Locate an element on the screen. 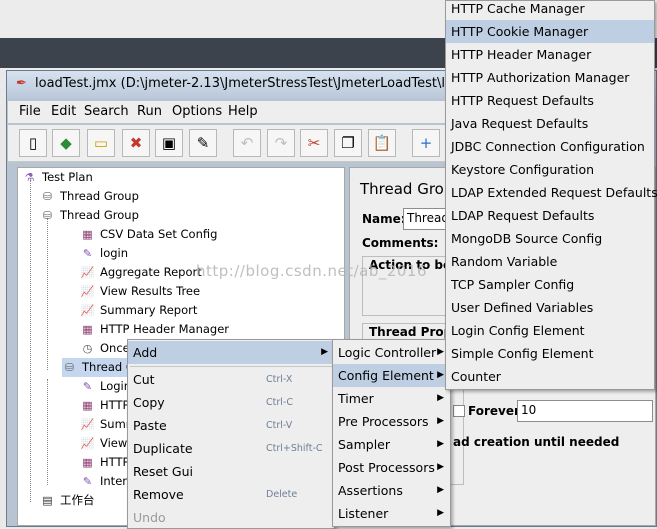 This screenshot has width=657, height=529. expand-icon: + is located at coordinates (426, 143).